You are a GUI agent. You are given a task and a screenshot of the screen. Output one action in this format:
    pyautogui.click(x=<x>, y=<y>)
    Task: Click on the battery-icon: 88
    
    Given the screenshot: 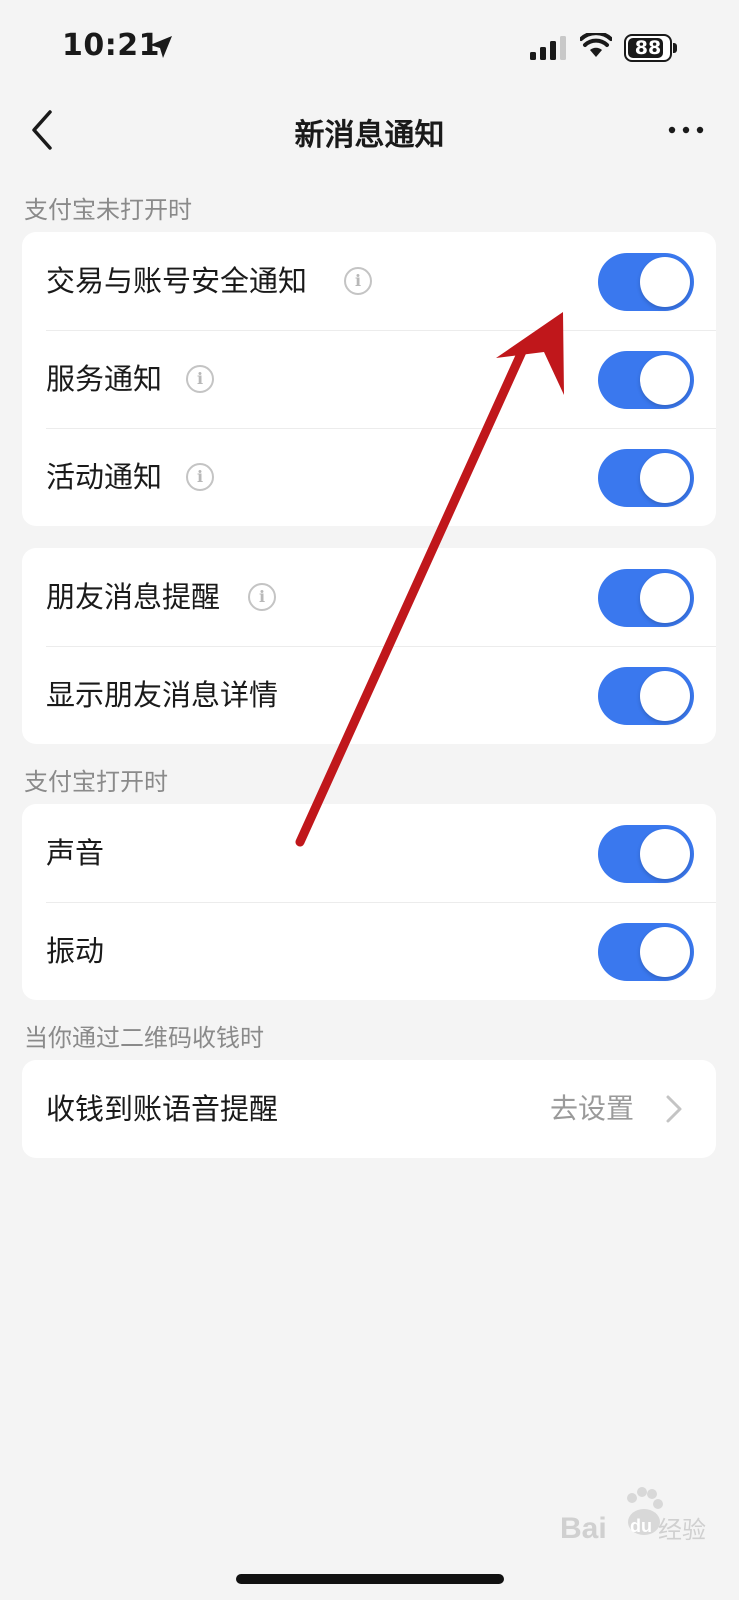 What is the action you would take?
    pyautogui.click(x=651, y=48)
    